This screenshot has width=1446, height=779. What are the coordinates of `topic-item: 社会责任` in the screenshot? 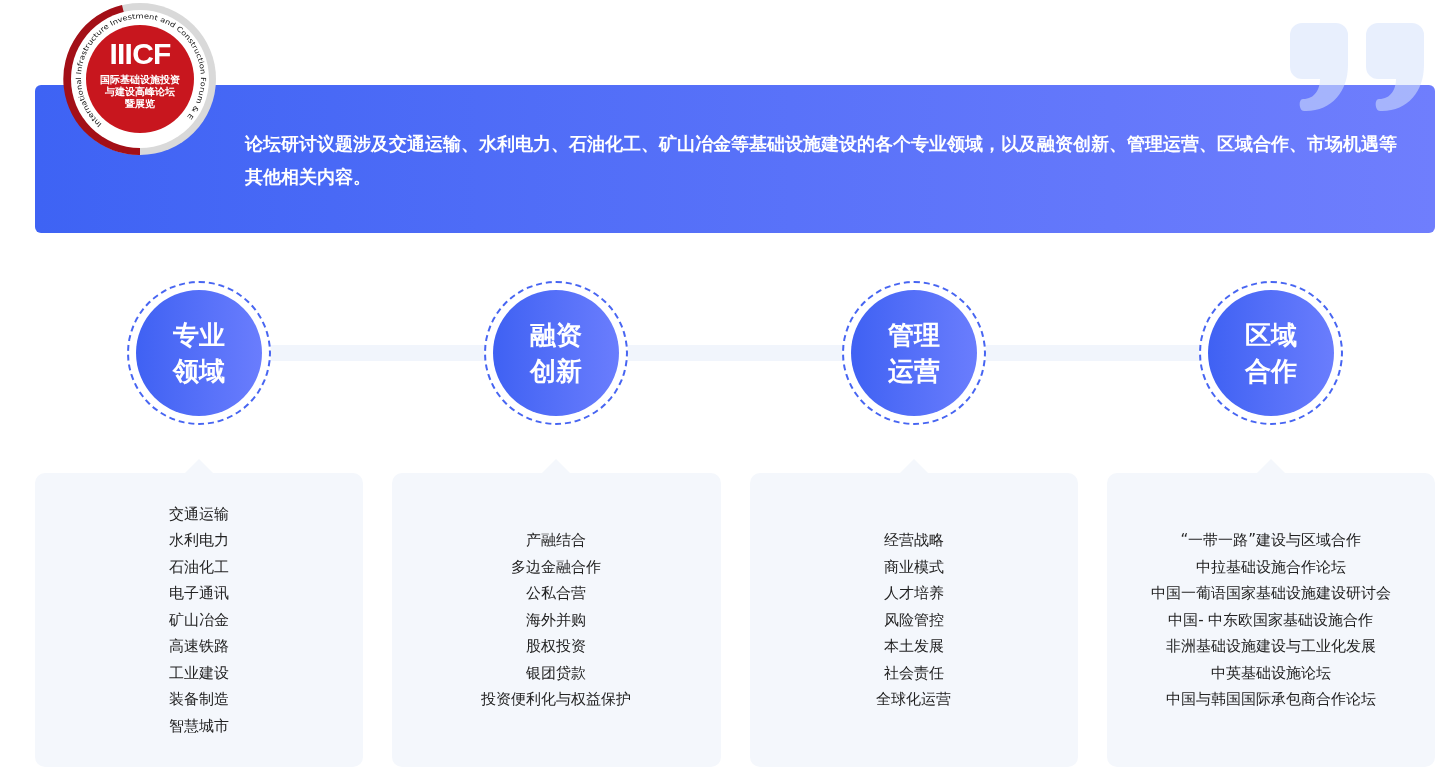 It's located at (913, 673).